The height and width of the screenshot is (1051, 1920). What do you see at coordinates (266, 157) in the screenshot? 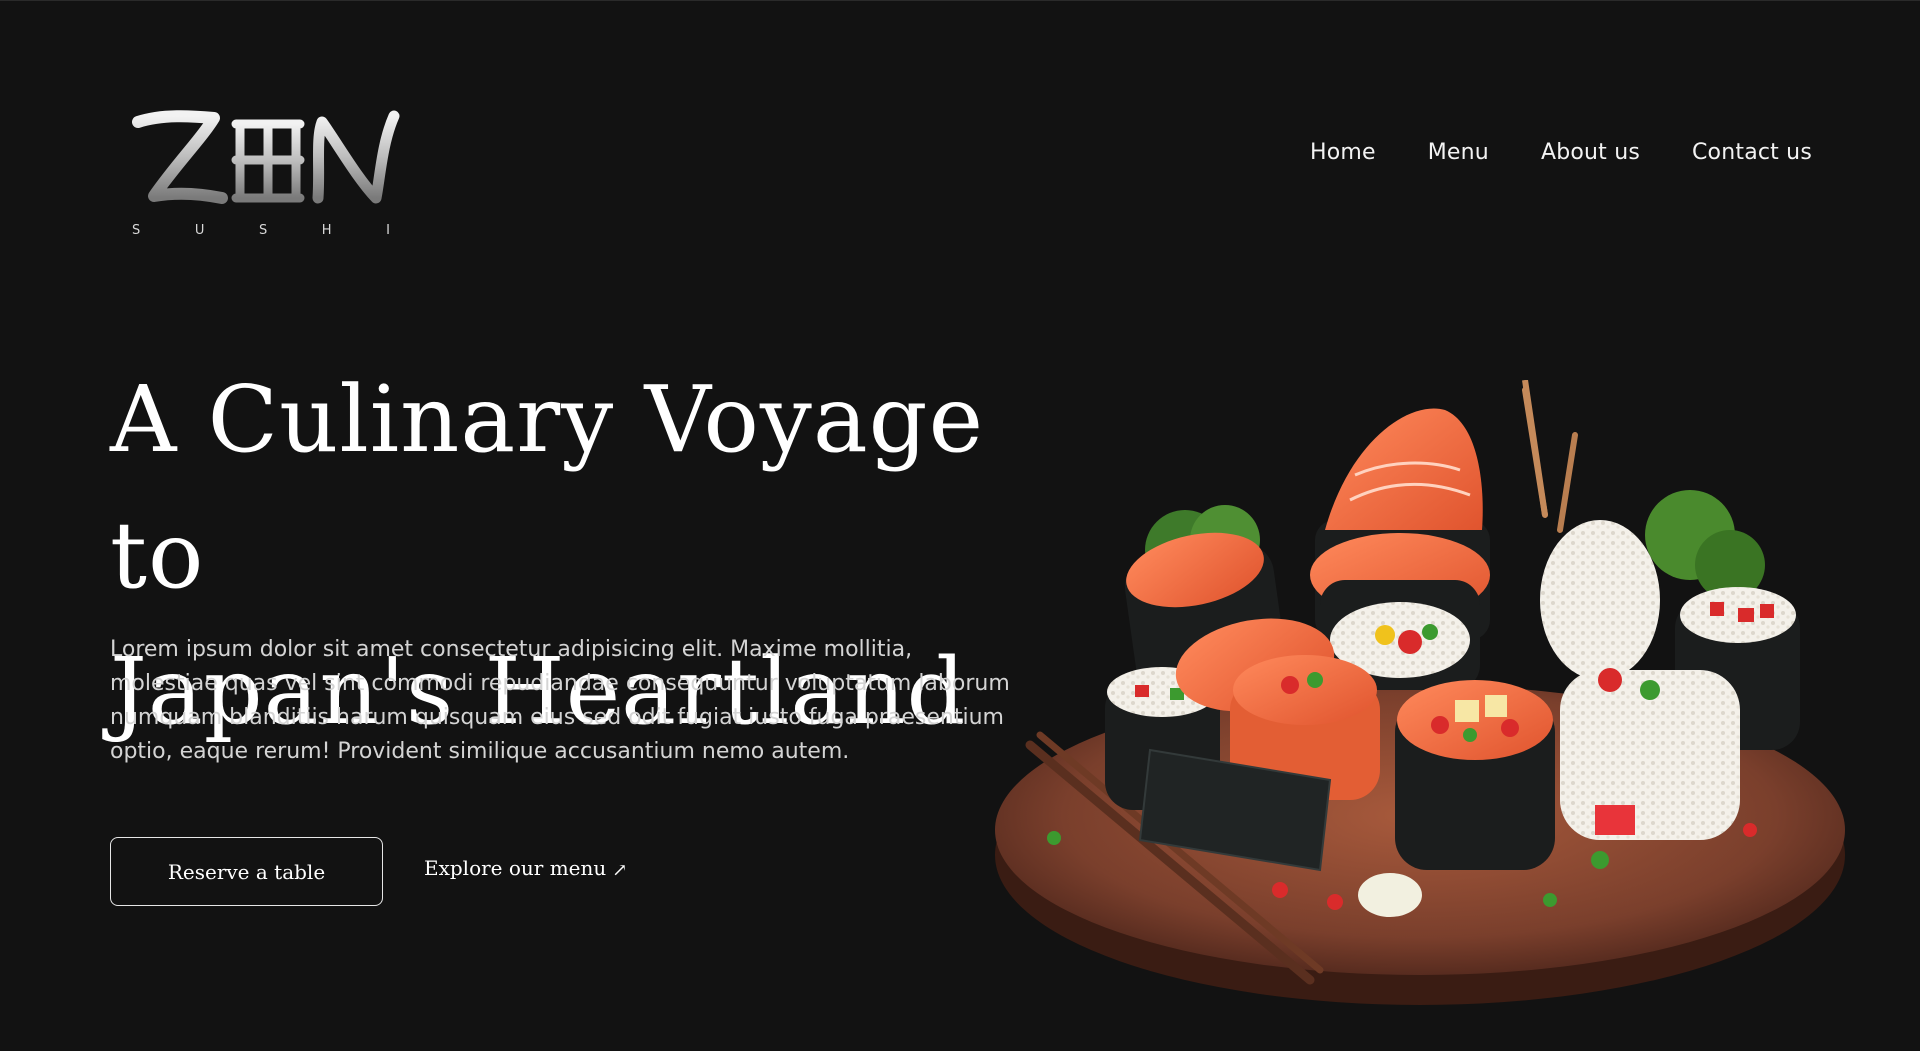
I see `logo-mark` at bounding box center [266, 157].